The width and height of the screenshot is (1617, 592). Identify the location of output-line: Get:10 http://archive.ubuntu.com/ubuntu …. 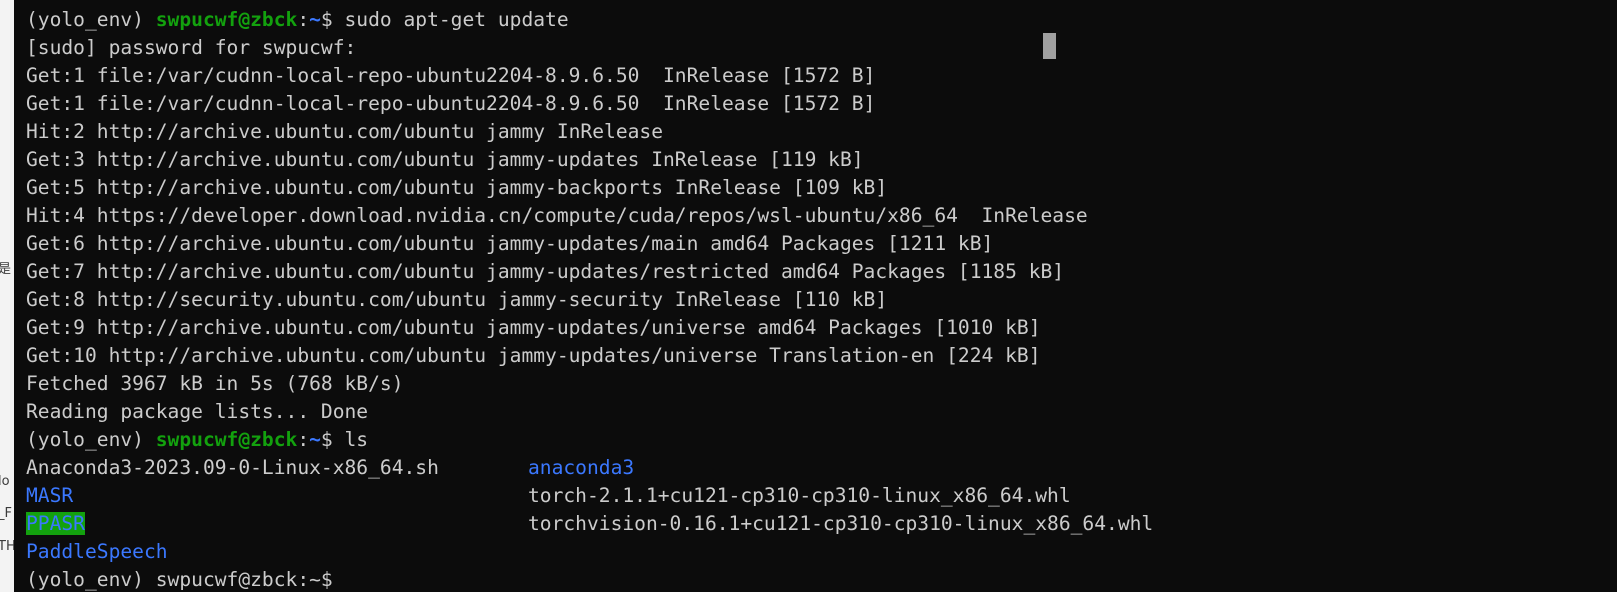
(533, 355).